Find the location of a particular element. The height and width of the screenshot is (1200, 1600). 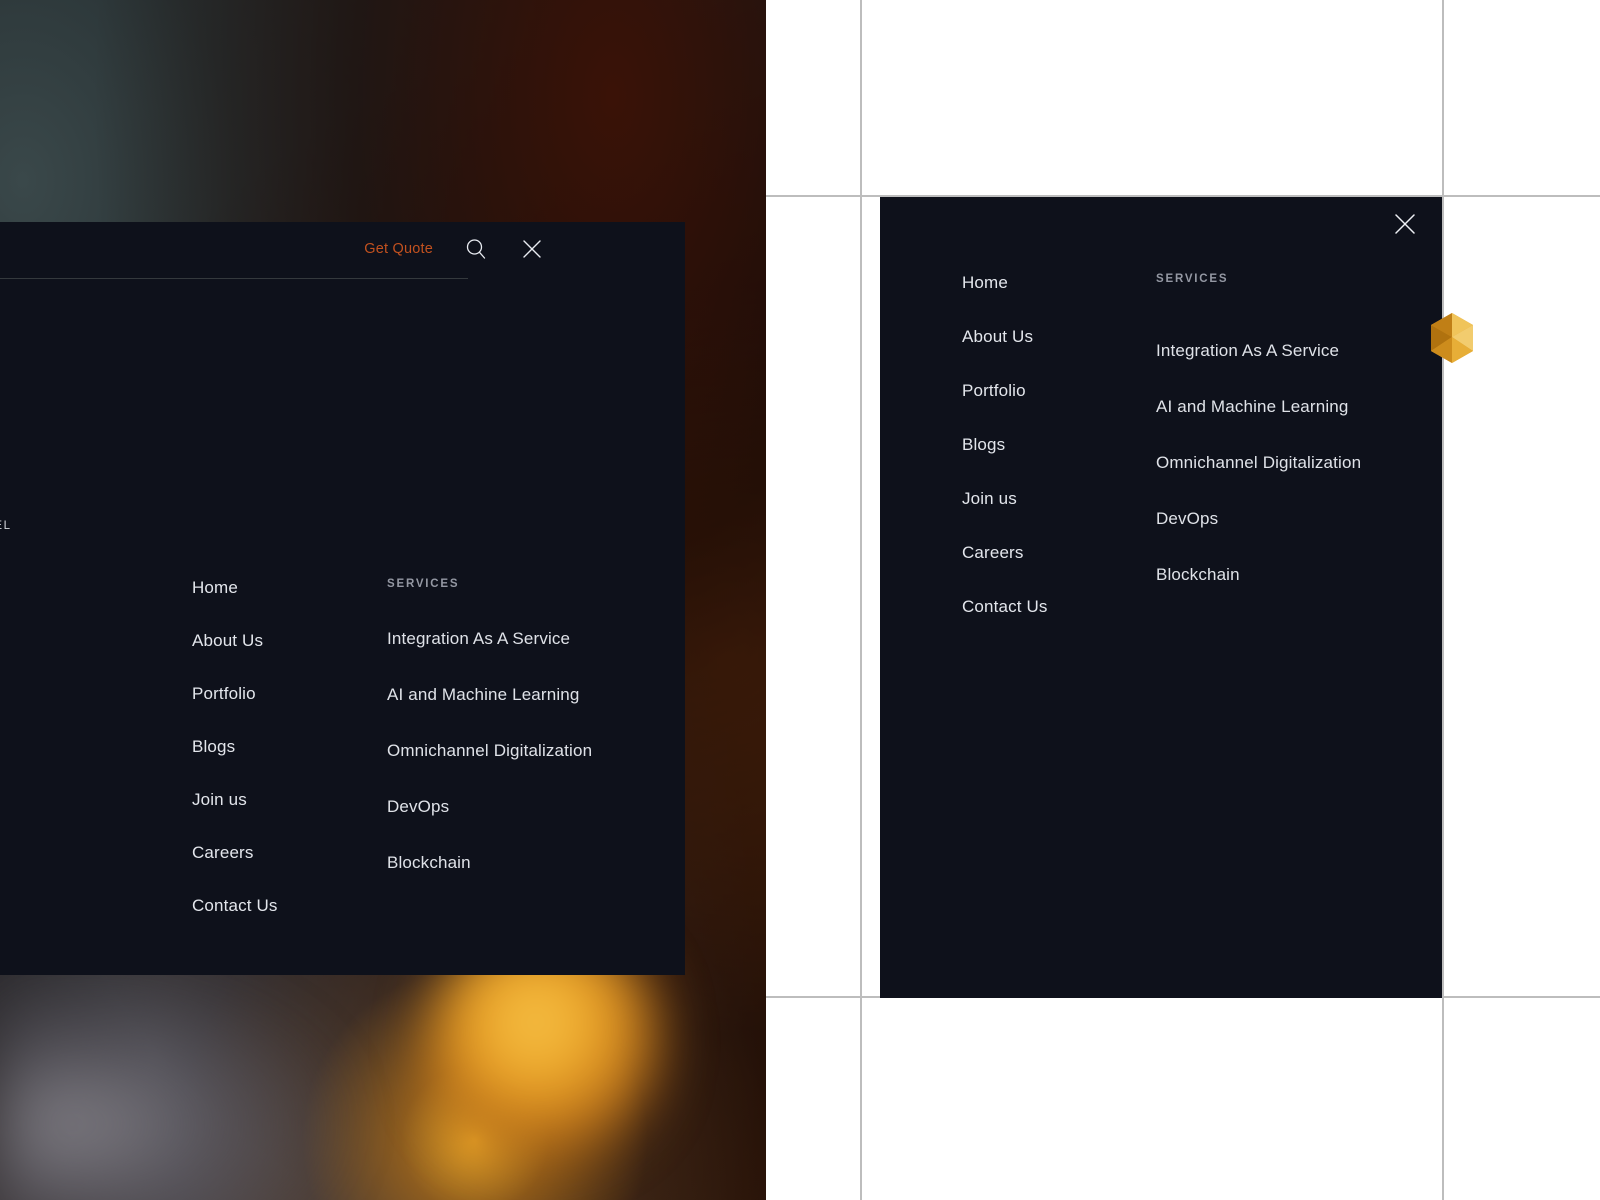

get-quote-button: Get Quote is located at coordinates (398, 249).